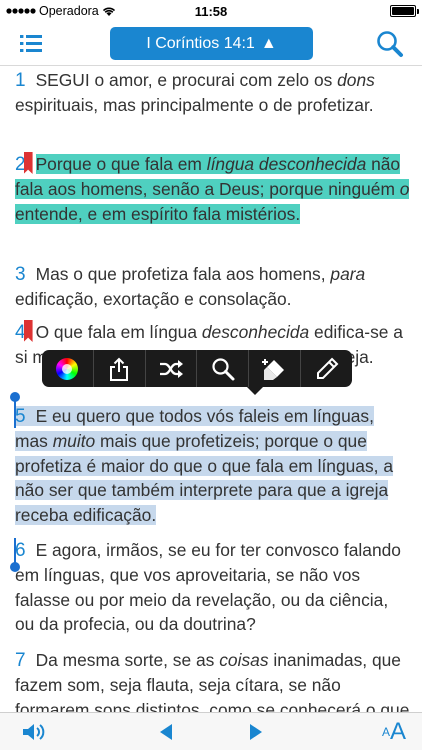 The width and height of the screenshot is (422, 750). I want to click on lookup-button, so click(223, 368).